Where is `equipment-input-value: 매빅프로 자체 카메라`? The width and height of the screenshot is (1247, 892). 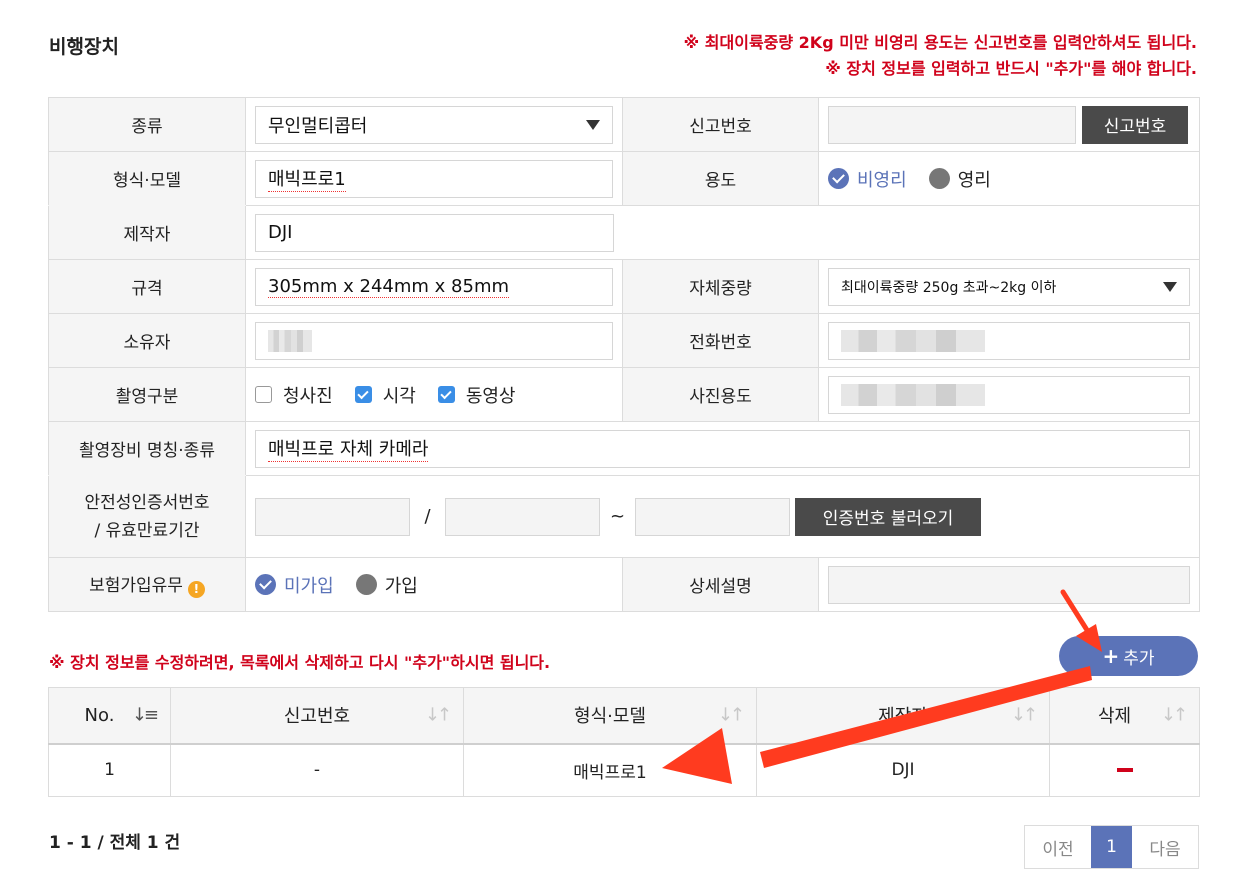 equipment-input-value: 매빅프로 자체 카메라 is located at coordinates (348, 448).